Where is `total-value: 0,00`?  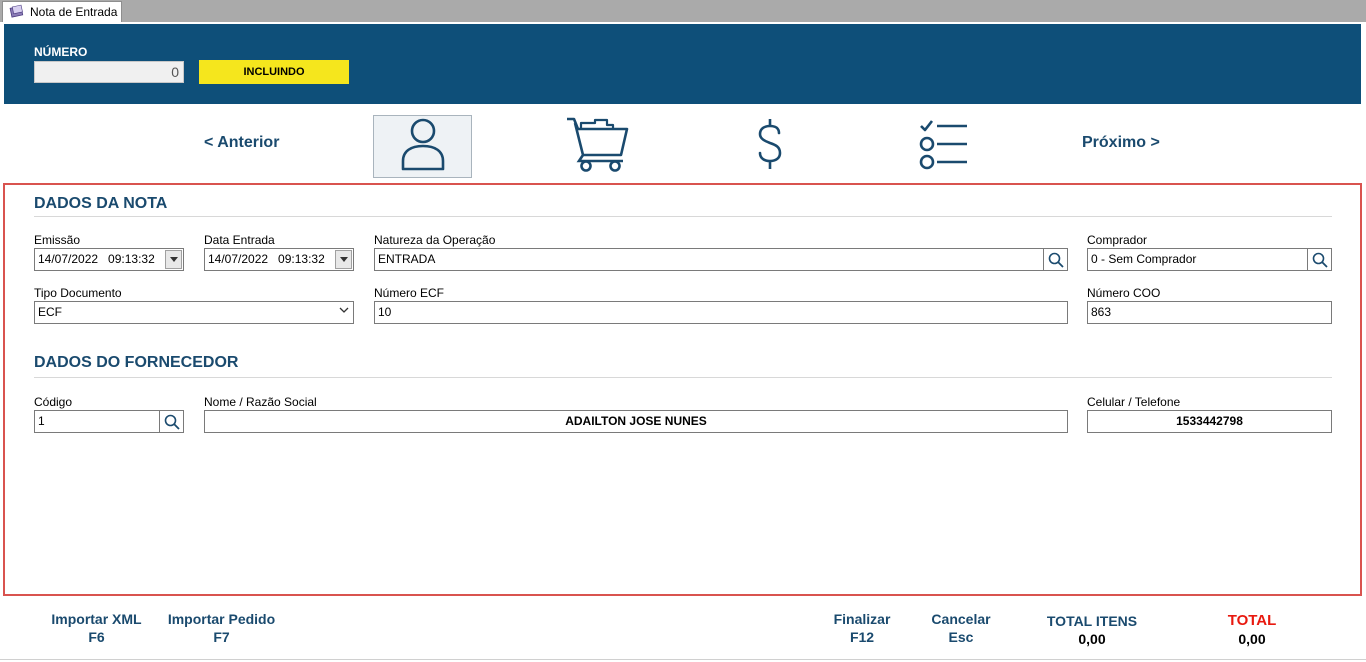 total-value: 0,00 is located at coordinates (1252, 639).